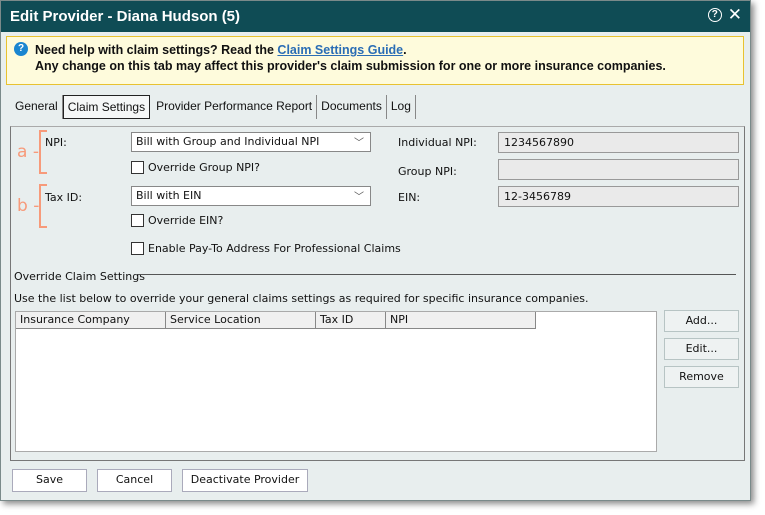 The height and width of the screenshot is (515, 765). Describe the element at coordinates (125, 16) in the screenshot. I see `window-title: Edit Provider - Diana Hudson (5)` at that location.